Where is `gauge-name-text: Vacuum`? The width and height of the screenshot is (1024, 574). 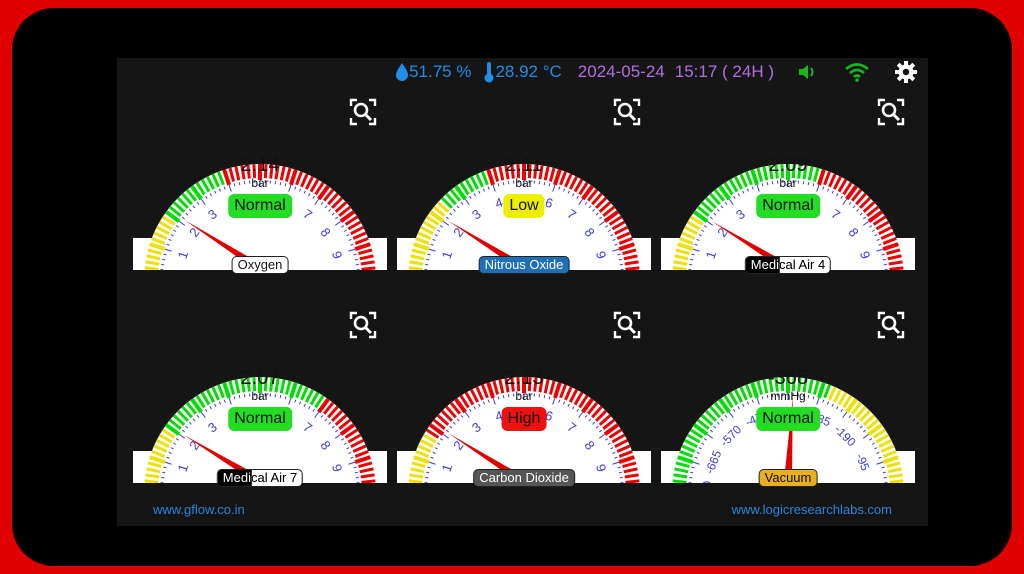
gauge-name-text: Vacuum is located at coordinates (788, 477).